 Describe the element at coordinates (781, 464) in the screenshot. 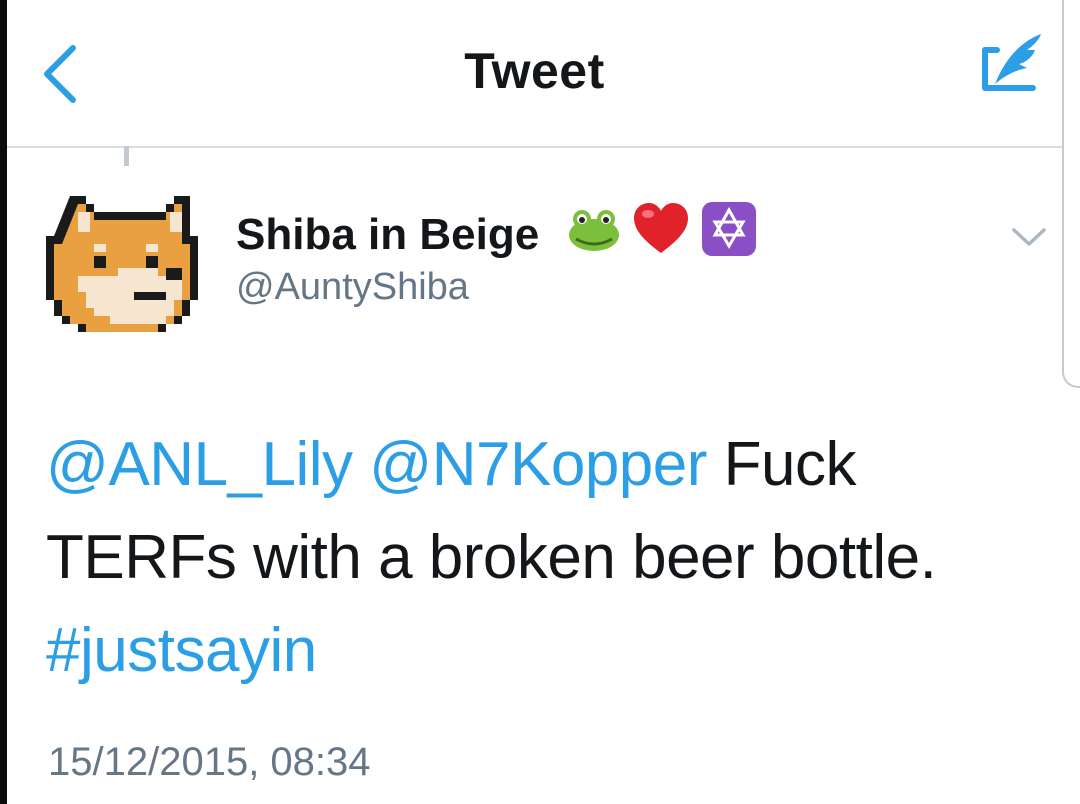

I see `tweet-text-line1: Fuck` at that location.